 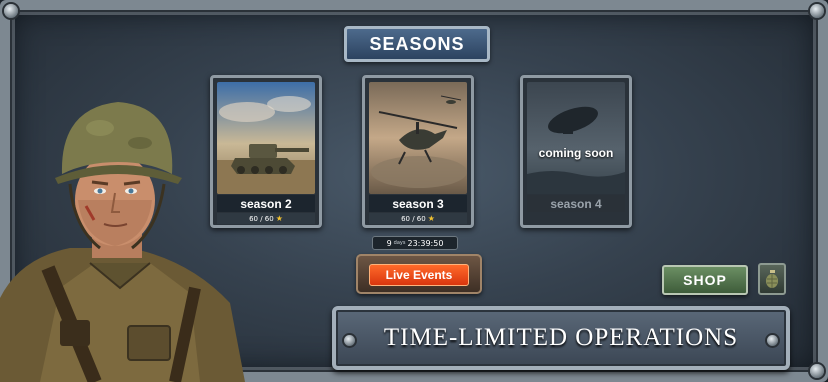 I want to click on time-limited-banner: TIME-LIMITED OPERATIONS, so click(x=561, y=338).